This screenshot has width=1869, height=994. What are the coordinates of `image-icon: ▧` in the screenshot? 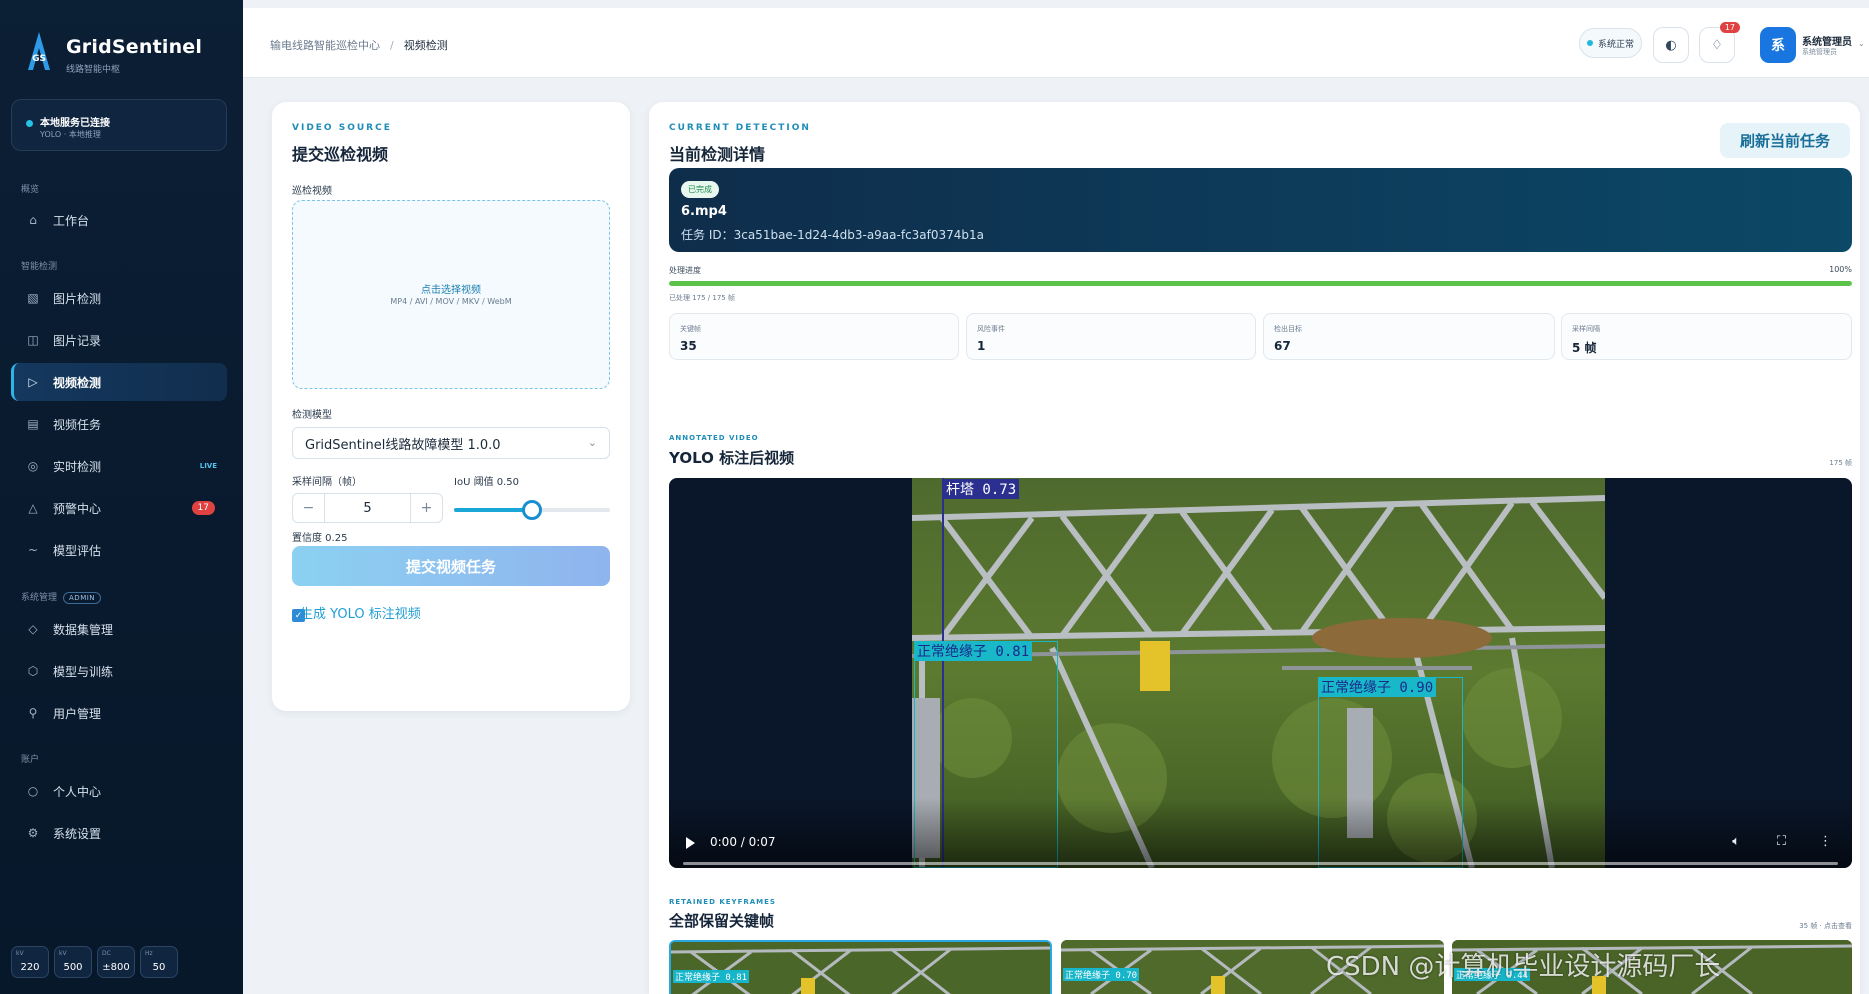 It's located at (33, 298).